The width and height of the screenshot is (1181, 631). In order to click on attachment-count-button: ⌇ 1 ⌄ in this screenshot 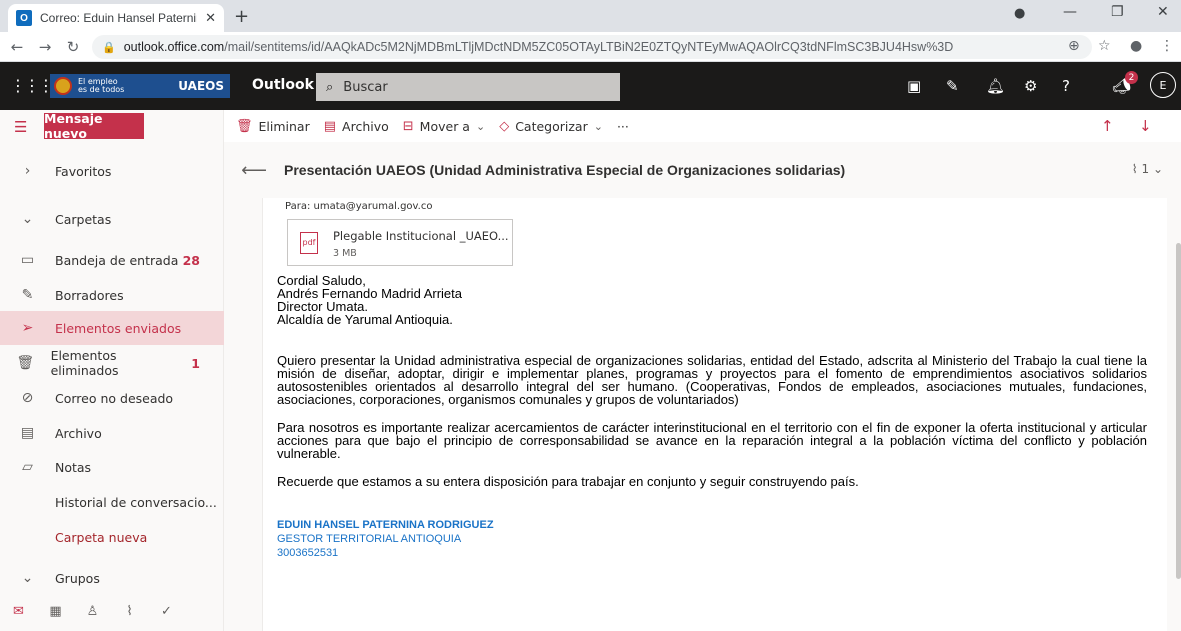, I will do `click(1147, 169)`.